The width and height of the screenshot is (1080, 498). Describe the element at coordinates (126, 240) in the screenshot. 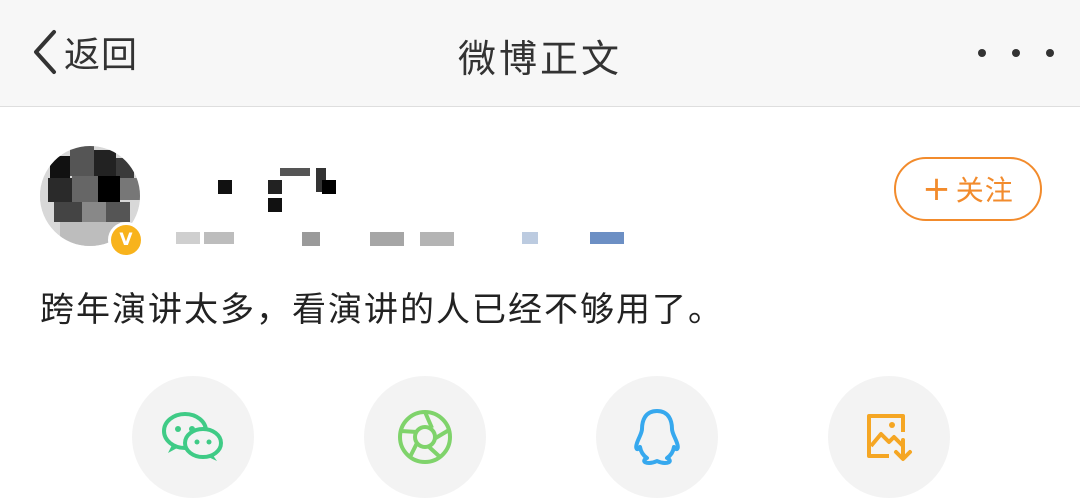

I see `verified-badge-icon: V` at that location.